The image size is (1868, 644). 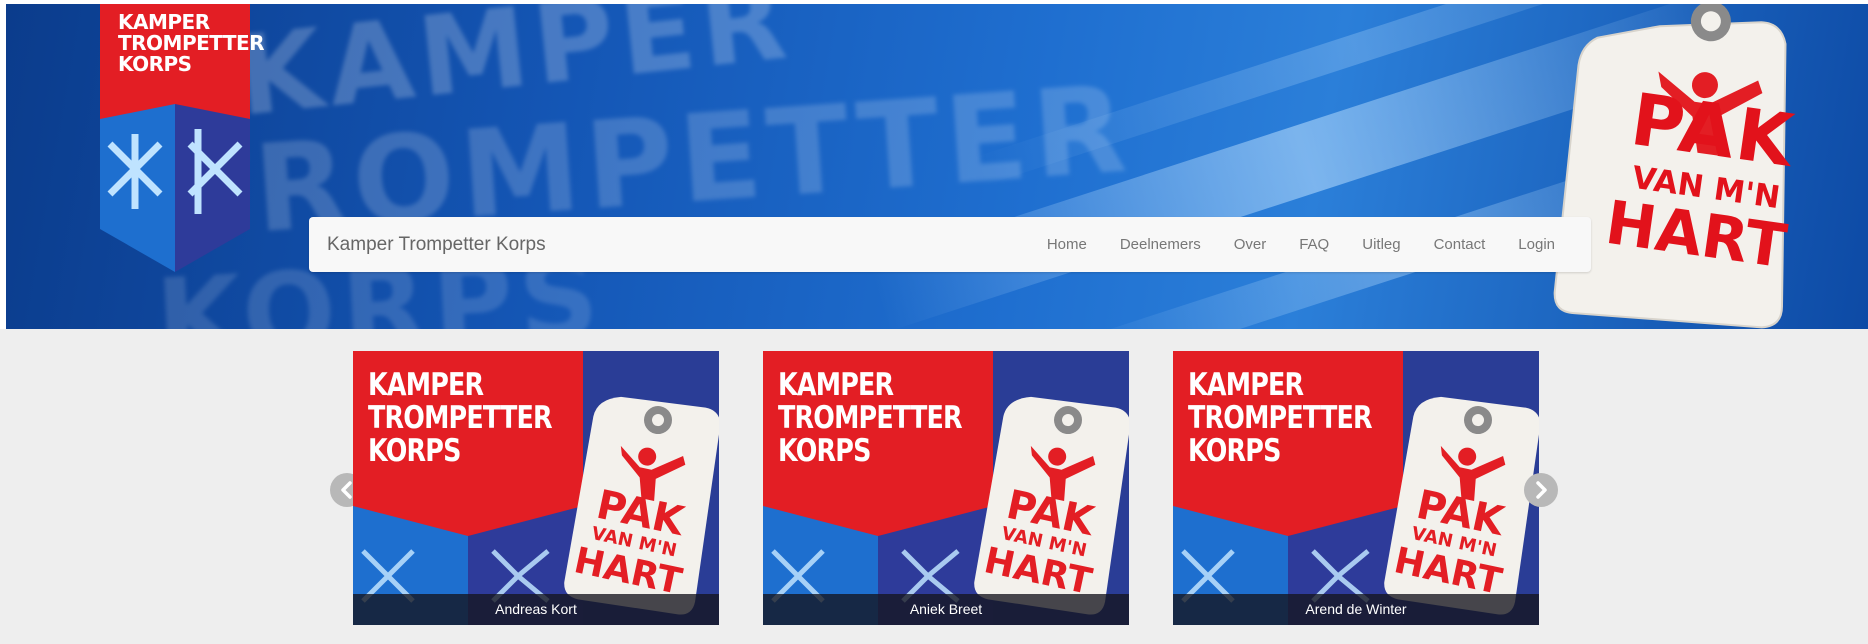 What do you see at coordinates (1160, 244) in the screenshot?
I see `nav-item-deelnemers: Deelnemers` at bounding box center [1160, 244].